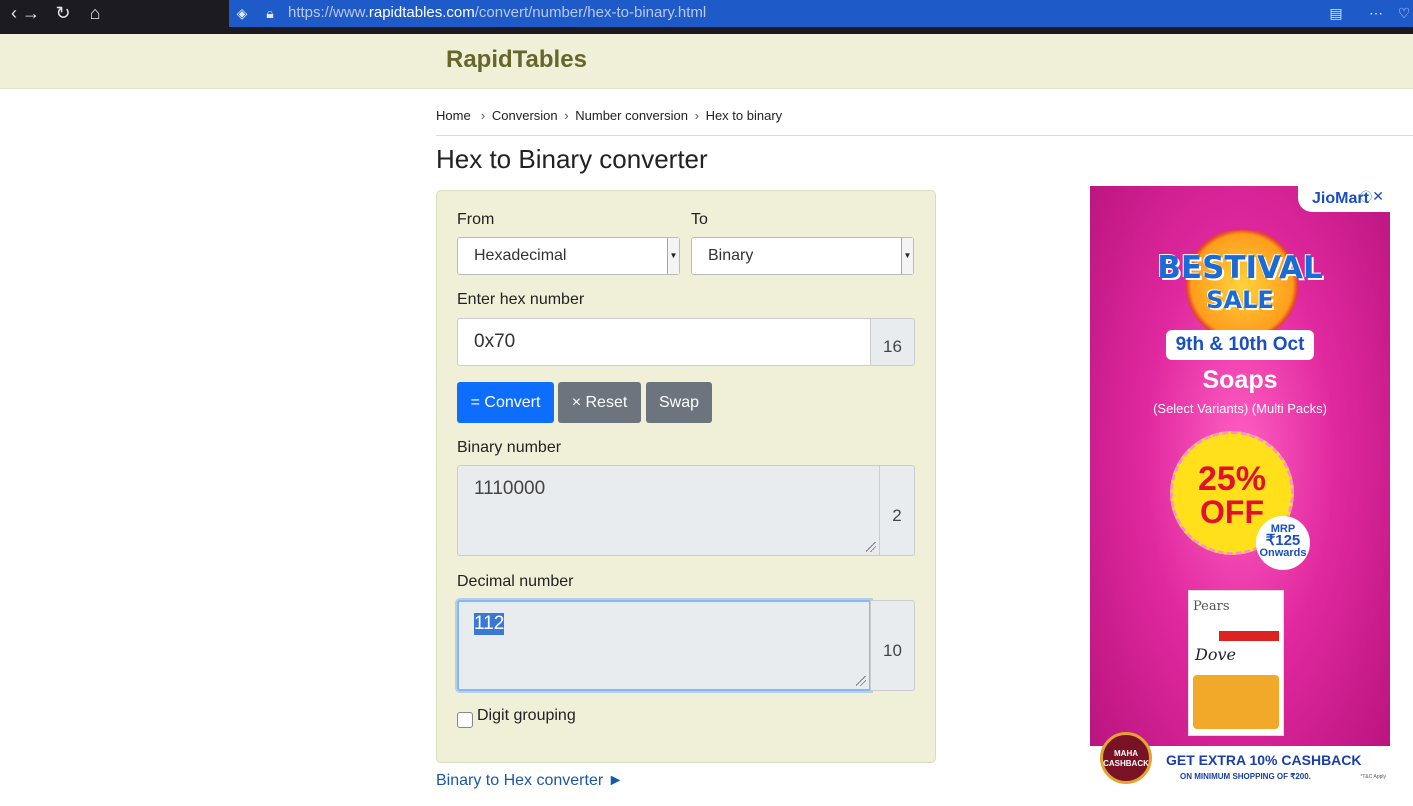 Image resolution: width=1413 pixels, height=806 pixels. I want to click on ad-title-line1: BESTIVAL, so click(1240, 268).